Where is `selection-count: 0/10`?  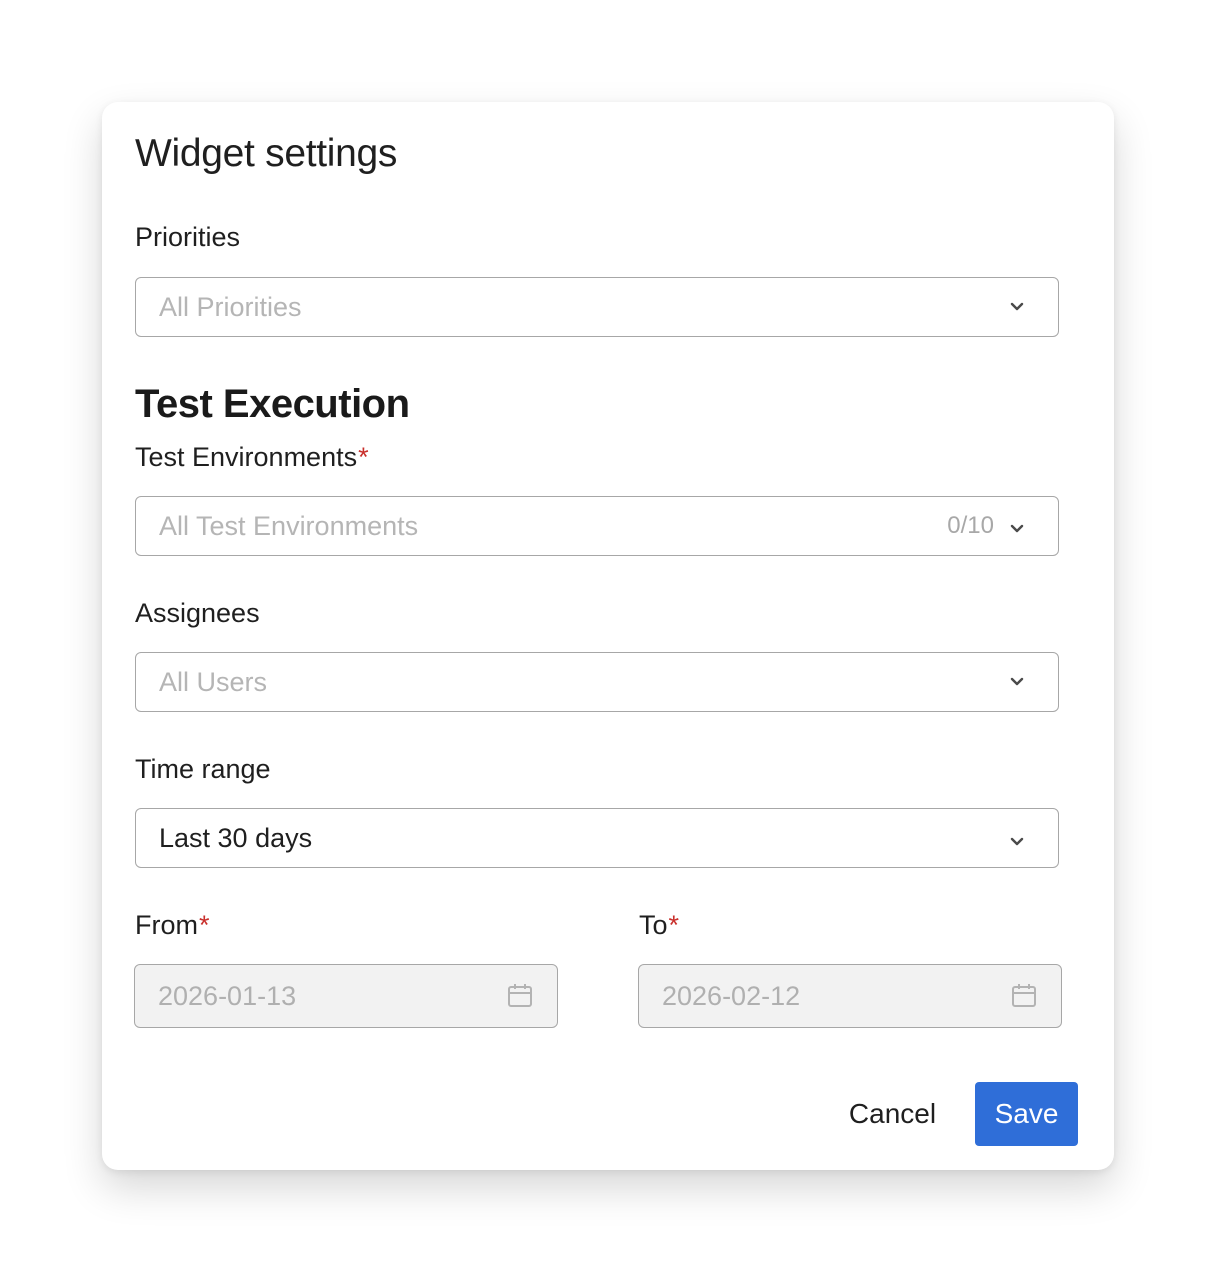
selection-count: 0/10 is located at coordinates (970, 525).